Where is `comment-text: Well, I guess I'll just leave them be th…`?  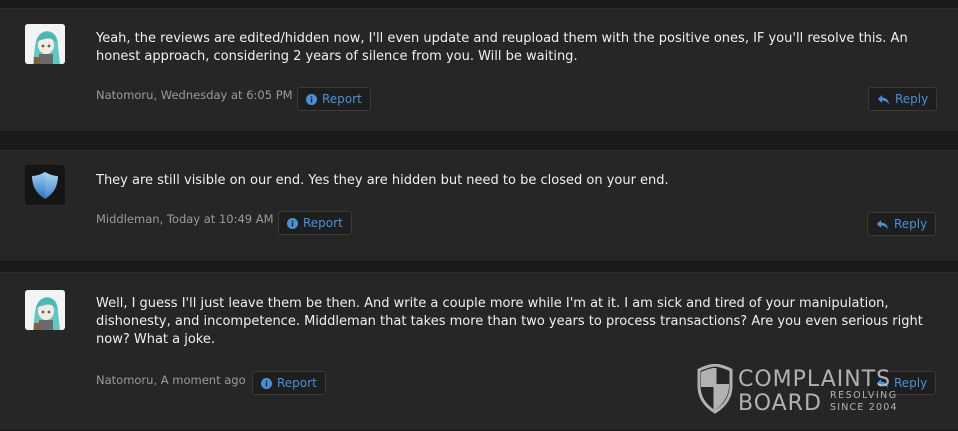 comment-text: Well, I guess I'll just leave them be th… is located at coordinates (511, 321).